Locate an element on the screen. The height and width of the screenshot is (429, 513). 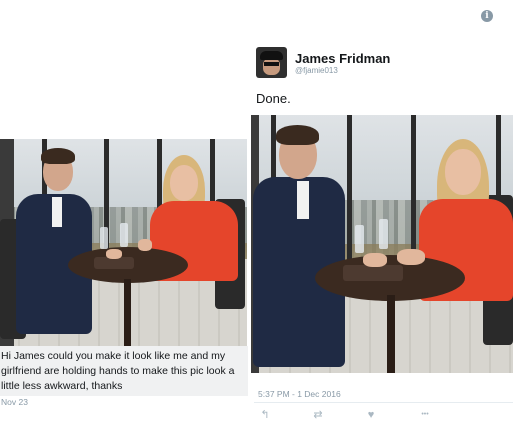
reply-icon: ↰ is located at coordinates (265, 415).